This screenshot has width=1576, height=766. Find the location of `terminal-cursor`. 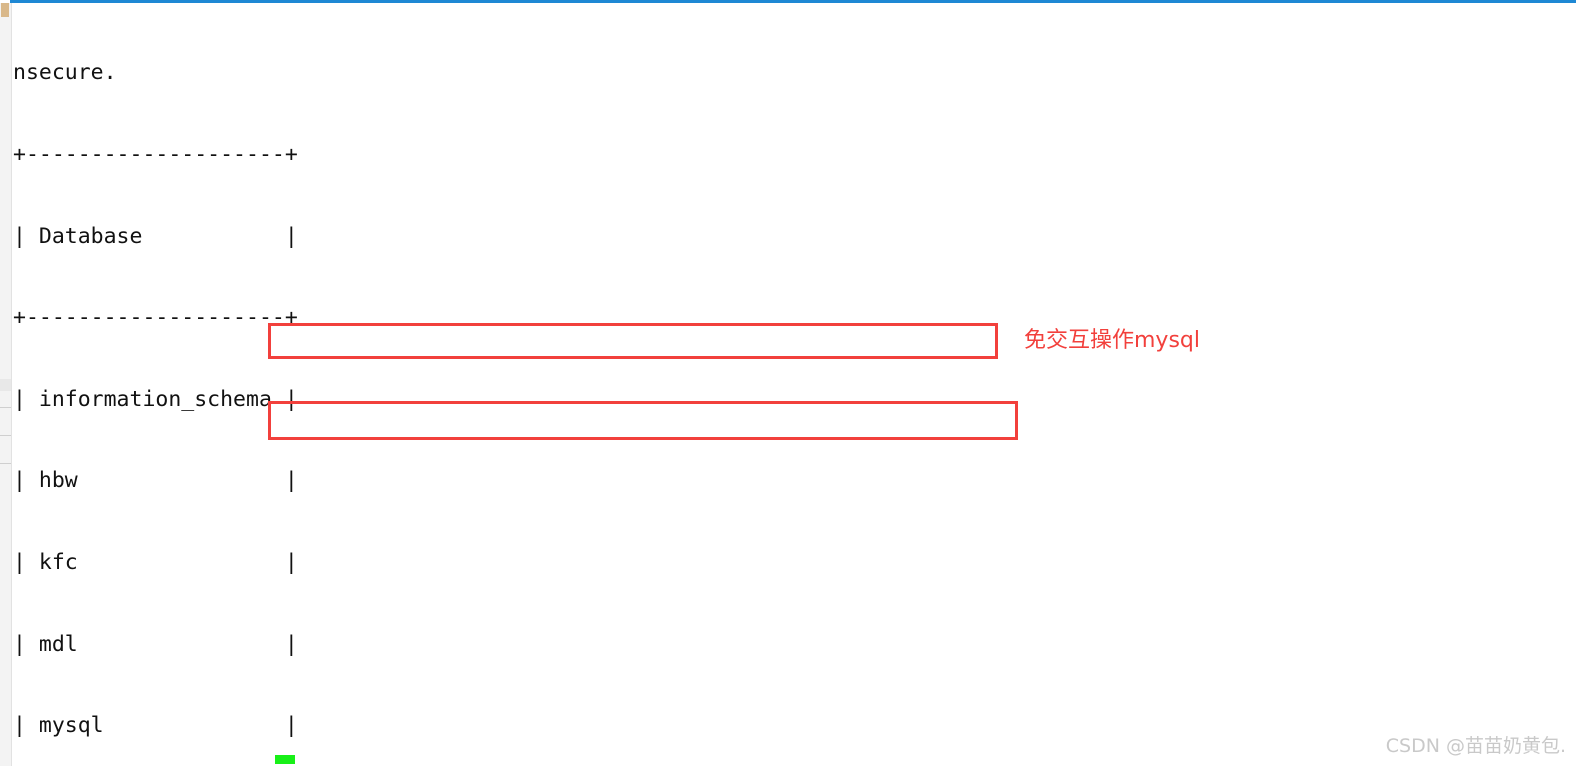

terminal-cursor is located at coordinates (285, 759).